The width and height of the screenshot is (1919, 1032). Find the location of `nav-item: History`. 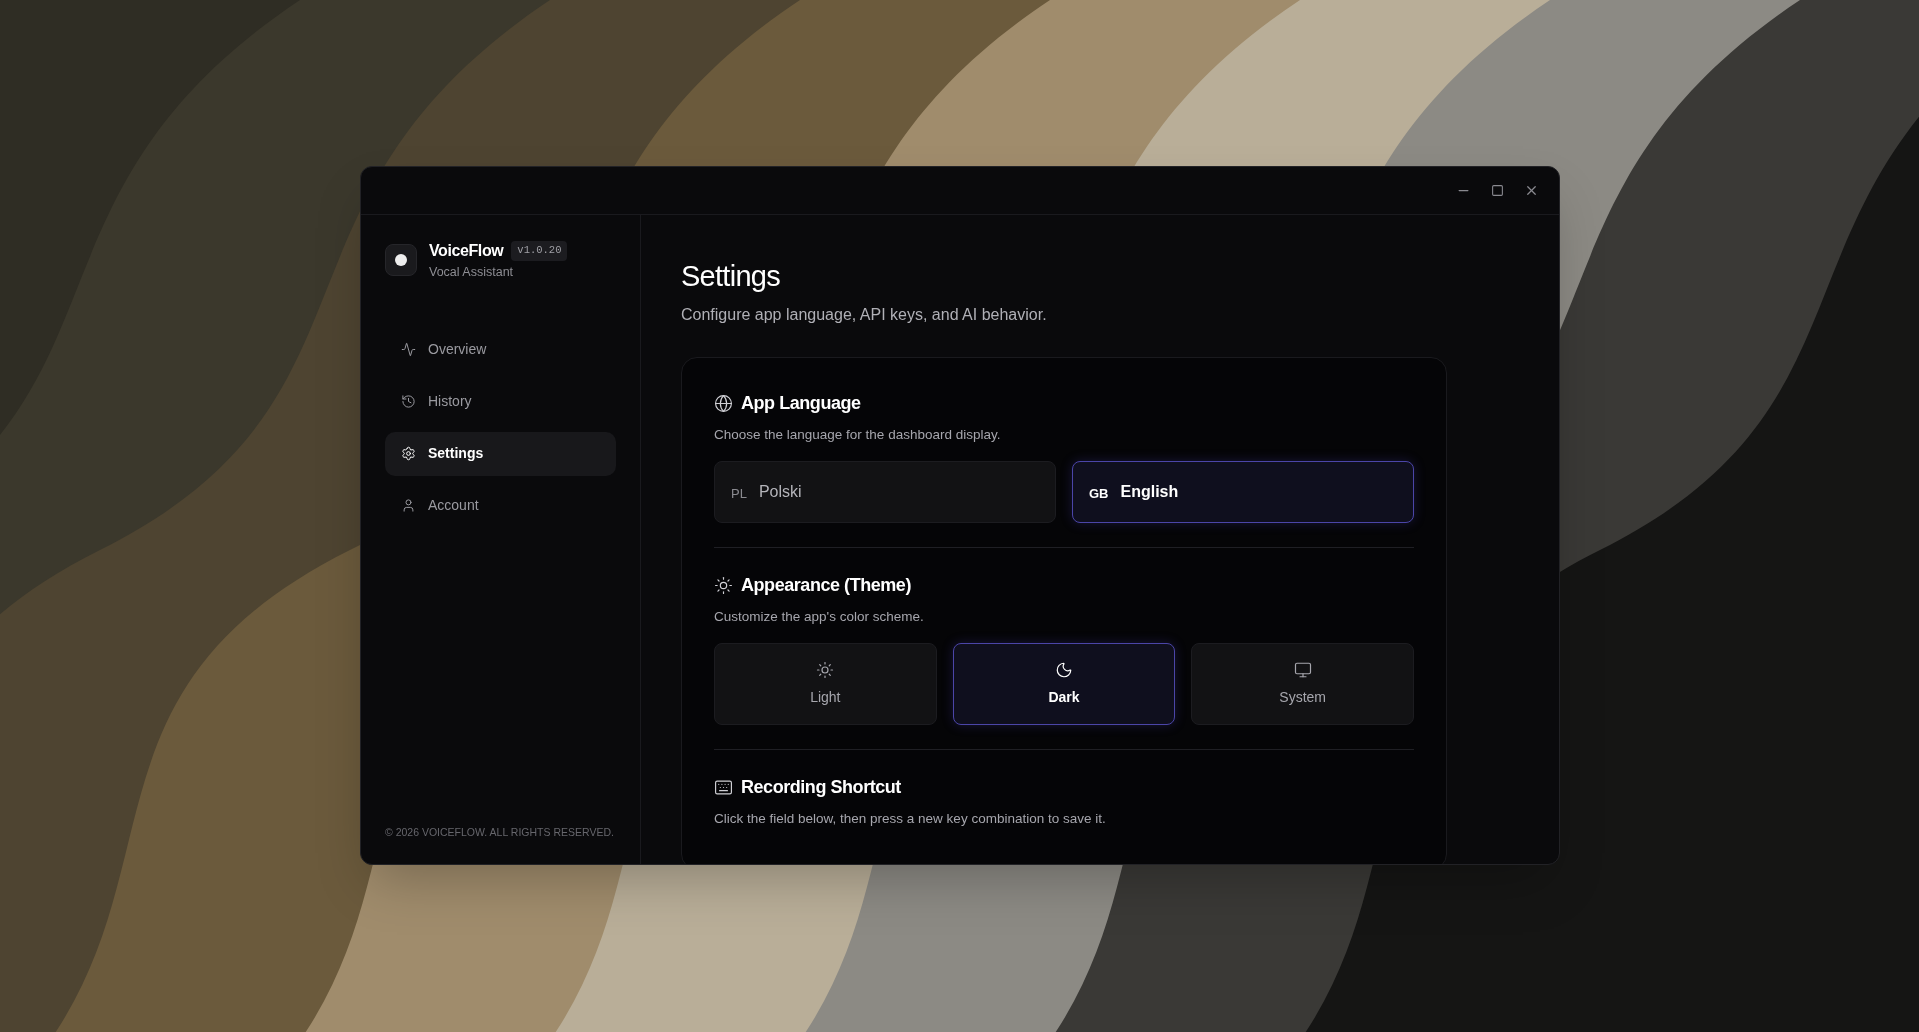

nav-item: History is located at coordinates (500, 401).